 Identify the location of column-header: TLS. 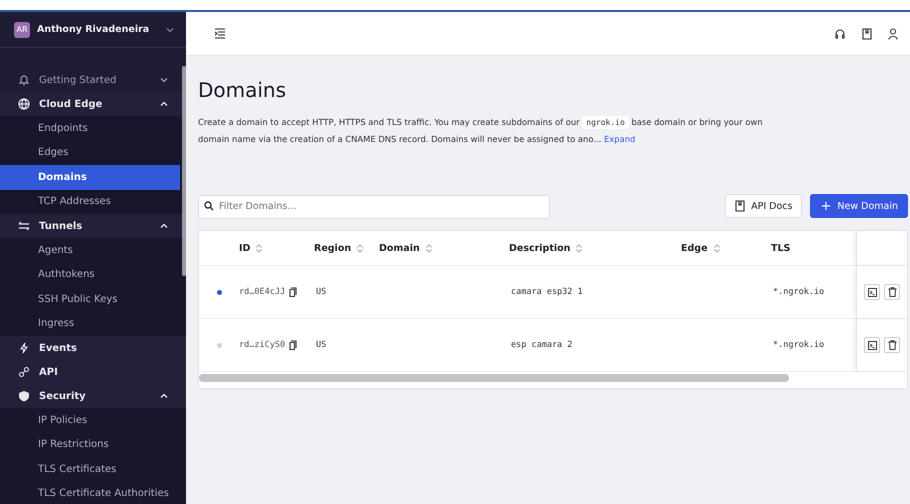
(780, 248).